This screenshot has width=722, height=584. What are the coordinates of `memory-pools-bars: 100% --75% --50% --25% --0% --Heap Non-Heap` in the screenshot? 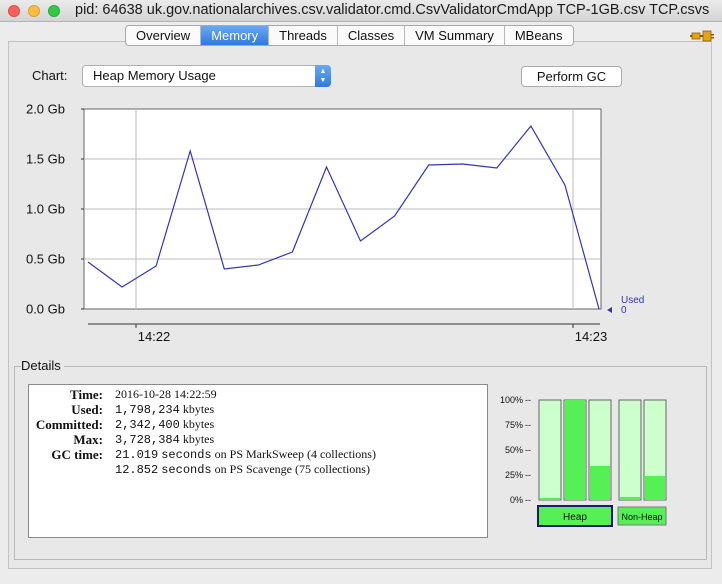 It's located at (583, 461).